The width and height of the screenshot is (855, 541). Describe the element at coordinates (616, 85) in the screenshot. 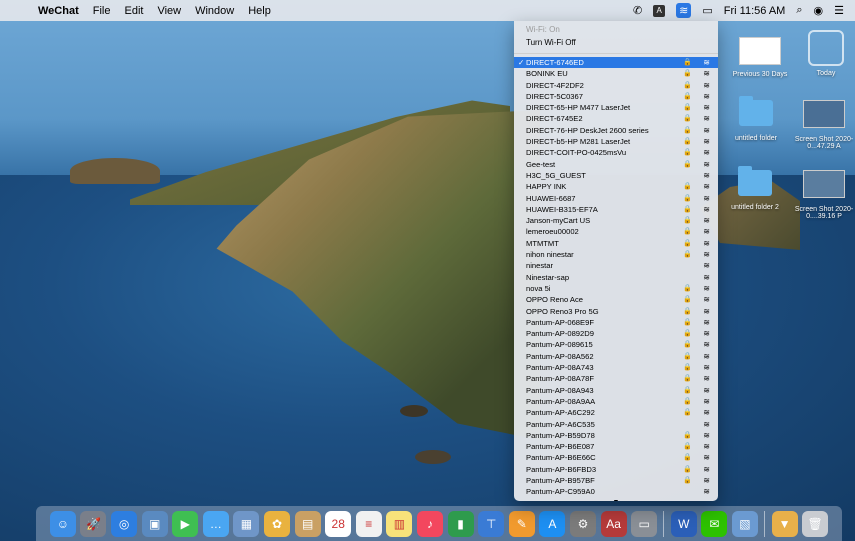

I see `wifi-network-item: DIRECT-4F2DF2 🔒 ≋` at that location.